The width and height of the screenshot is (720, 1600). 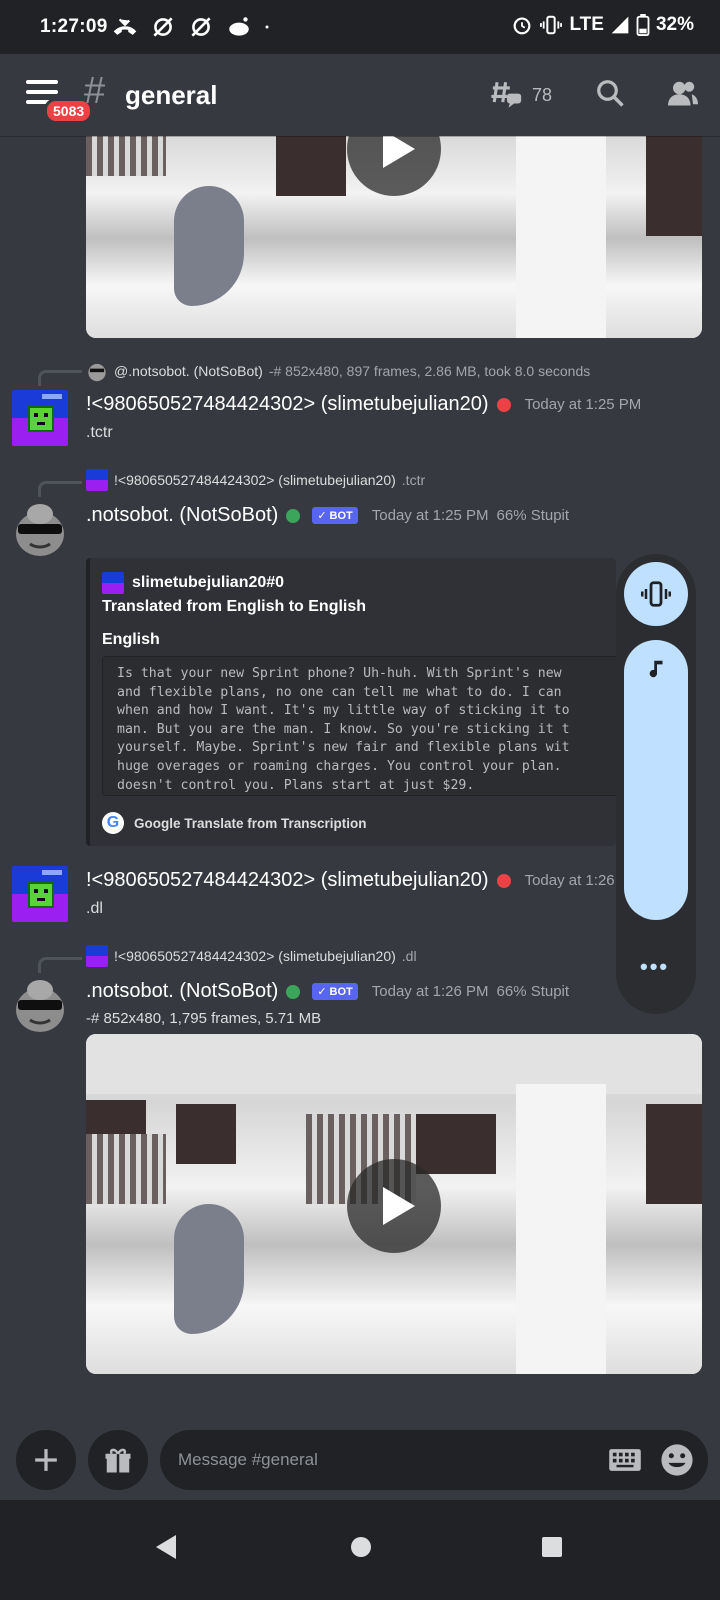 I want to click on status-right: LTE 32%, so click(x=602, y=25).